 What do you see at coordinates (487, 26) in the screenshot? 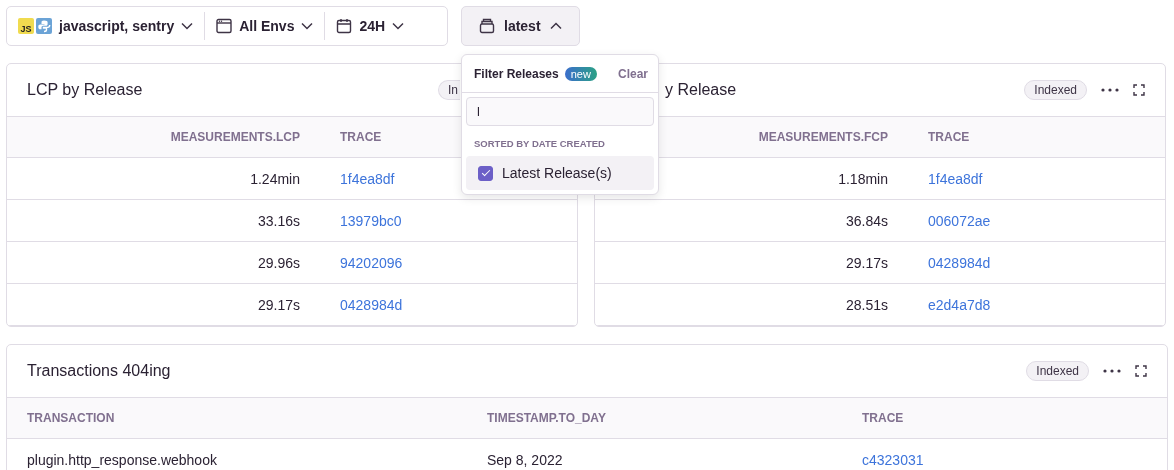
I see `box-icon` at bounding box center [487, 26].